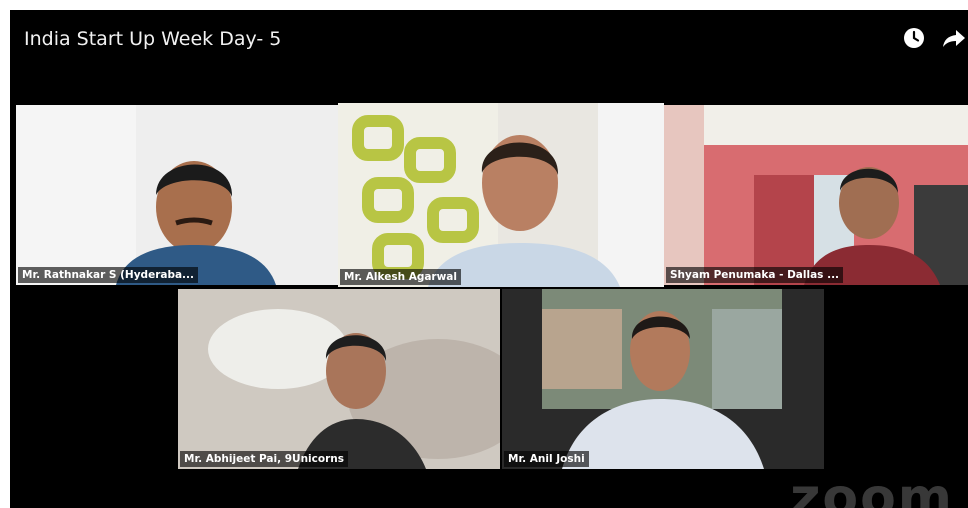  Describe the element at coordinates (934, 38) in the screenshot. I see `top-controls` at that location.